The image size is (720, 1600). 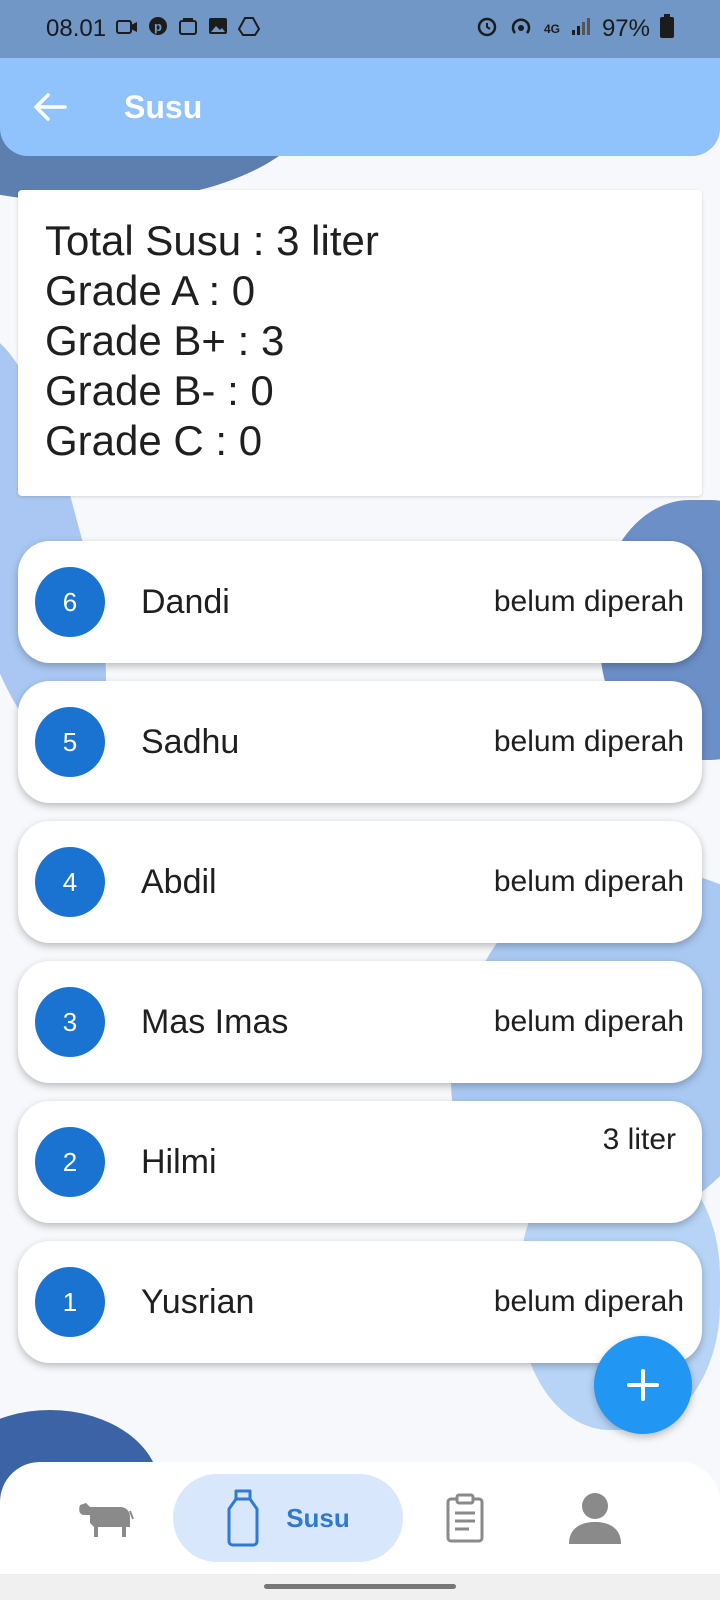 What do you see at coordinates (179, 1161) in the screenshot?
I see `cow-name: Hilmi` at bounding box center [179, 1161].